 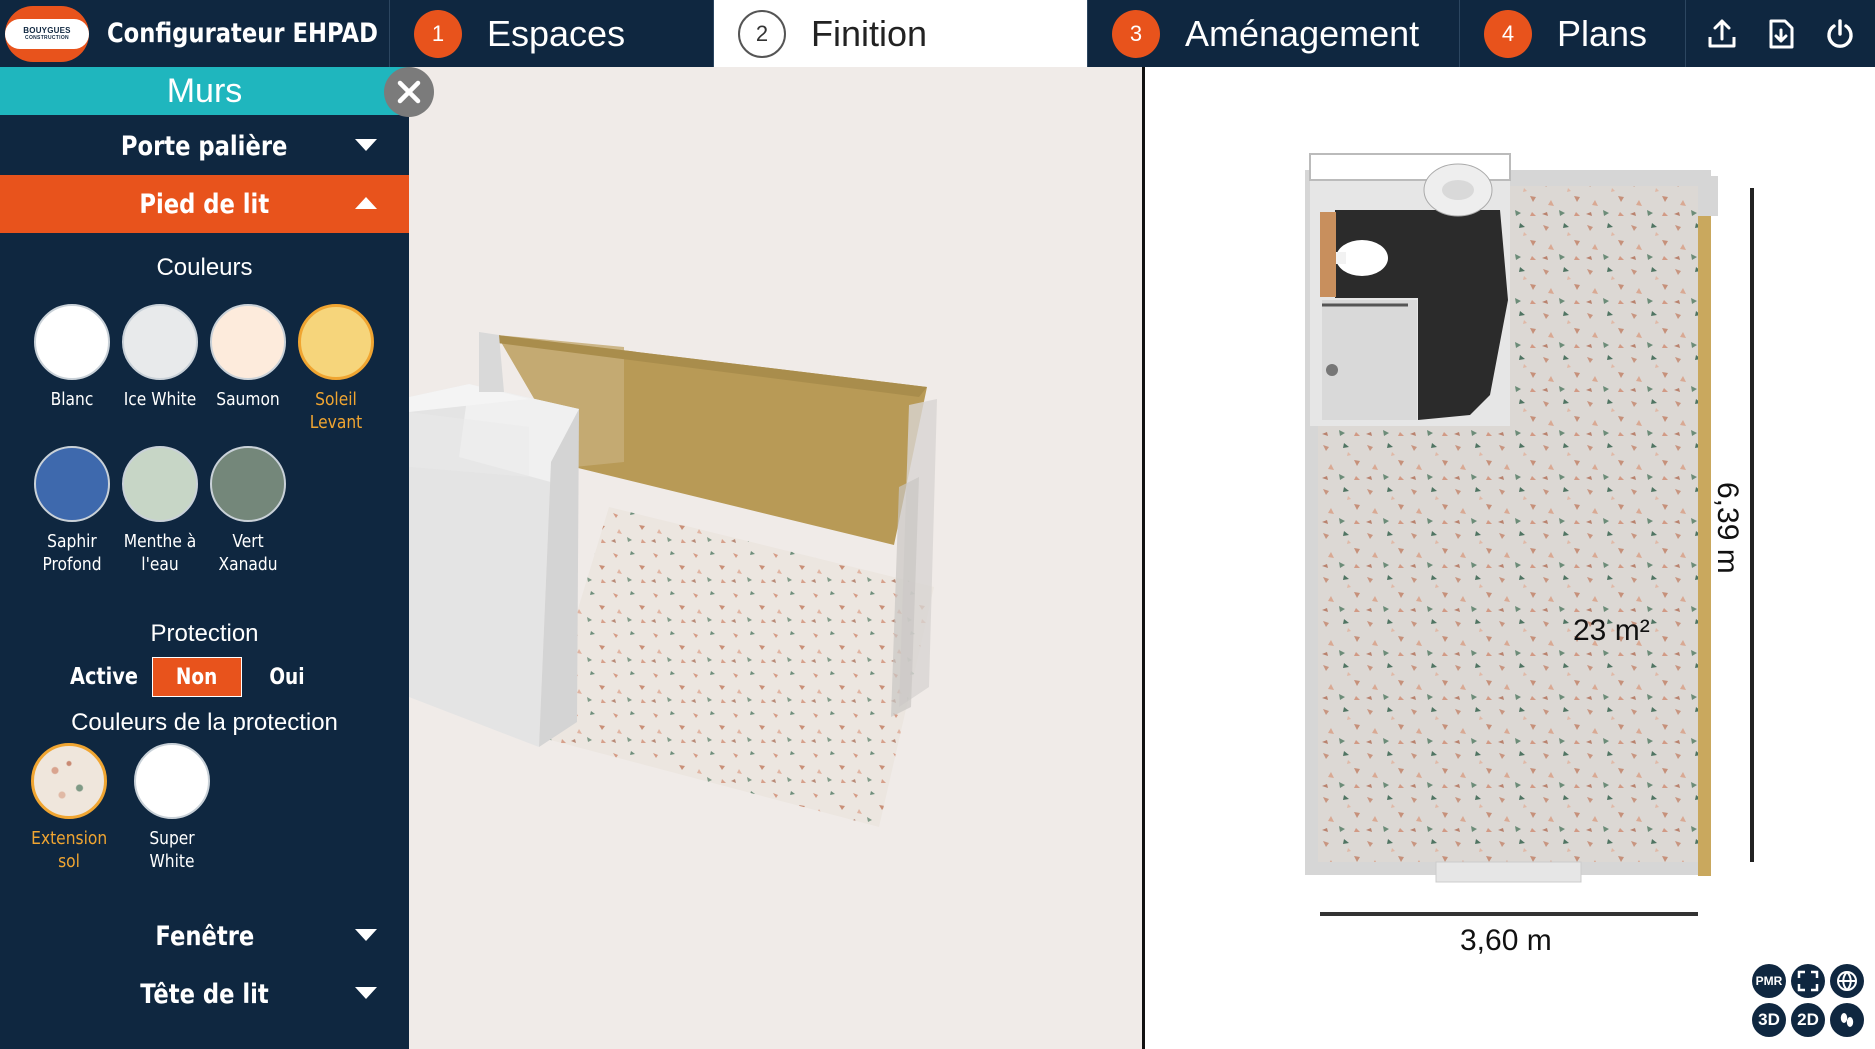 I want to click on bouygues-logo: BOUYGUES CONSTRUCTION, so click(x=47, y=33).